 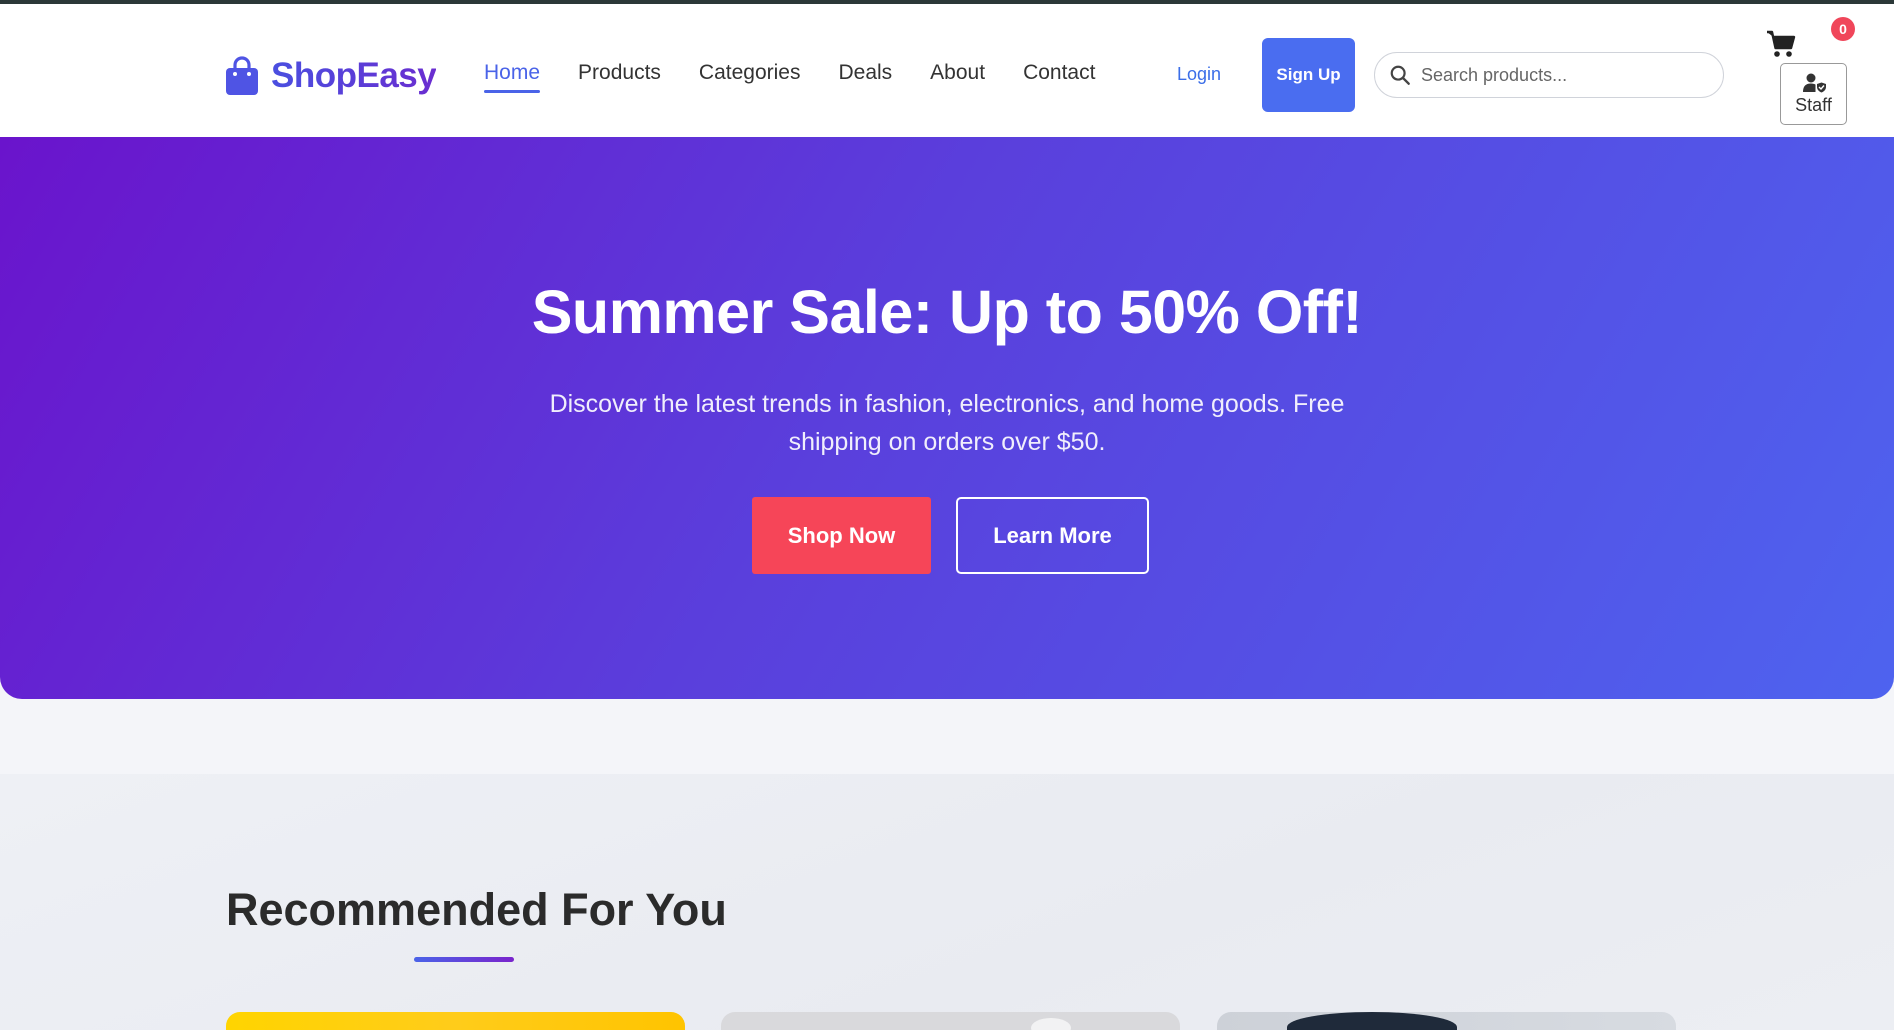 What do you see at coordinates (1052, 535) in the screenshot?
I see `learn-more-button: Learn More` at bounding box center [1052, 535].